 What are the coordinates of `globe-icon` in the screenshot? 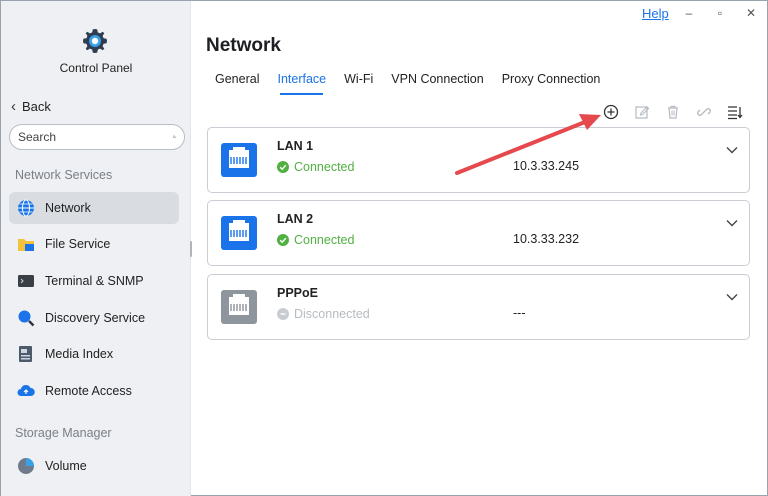 It's located at (26, 208).